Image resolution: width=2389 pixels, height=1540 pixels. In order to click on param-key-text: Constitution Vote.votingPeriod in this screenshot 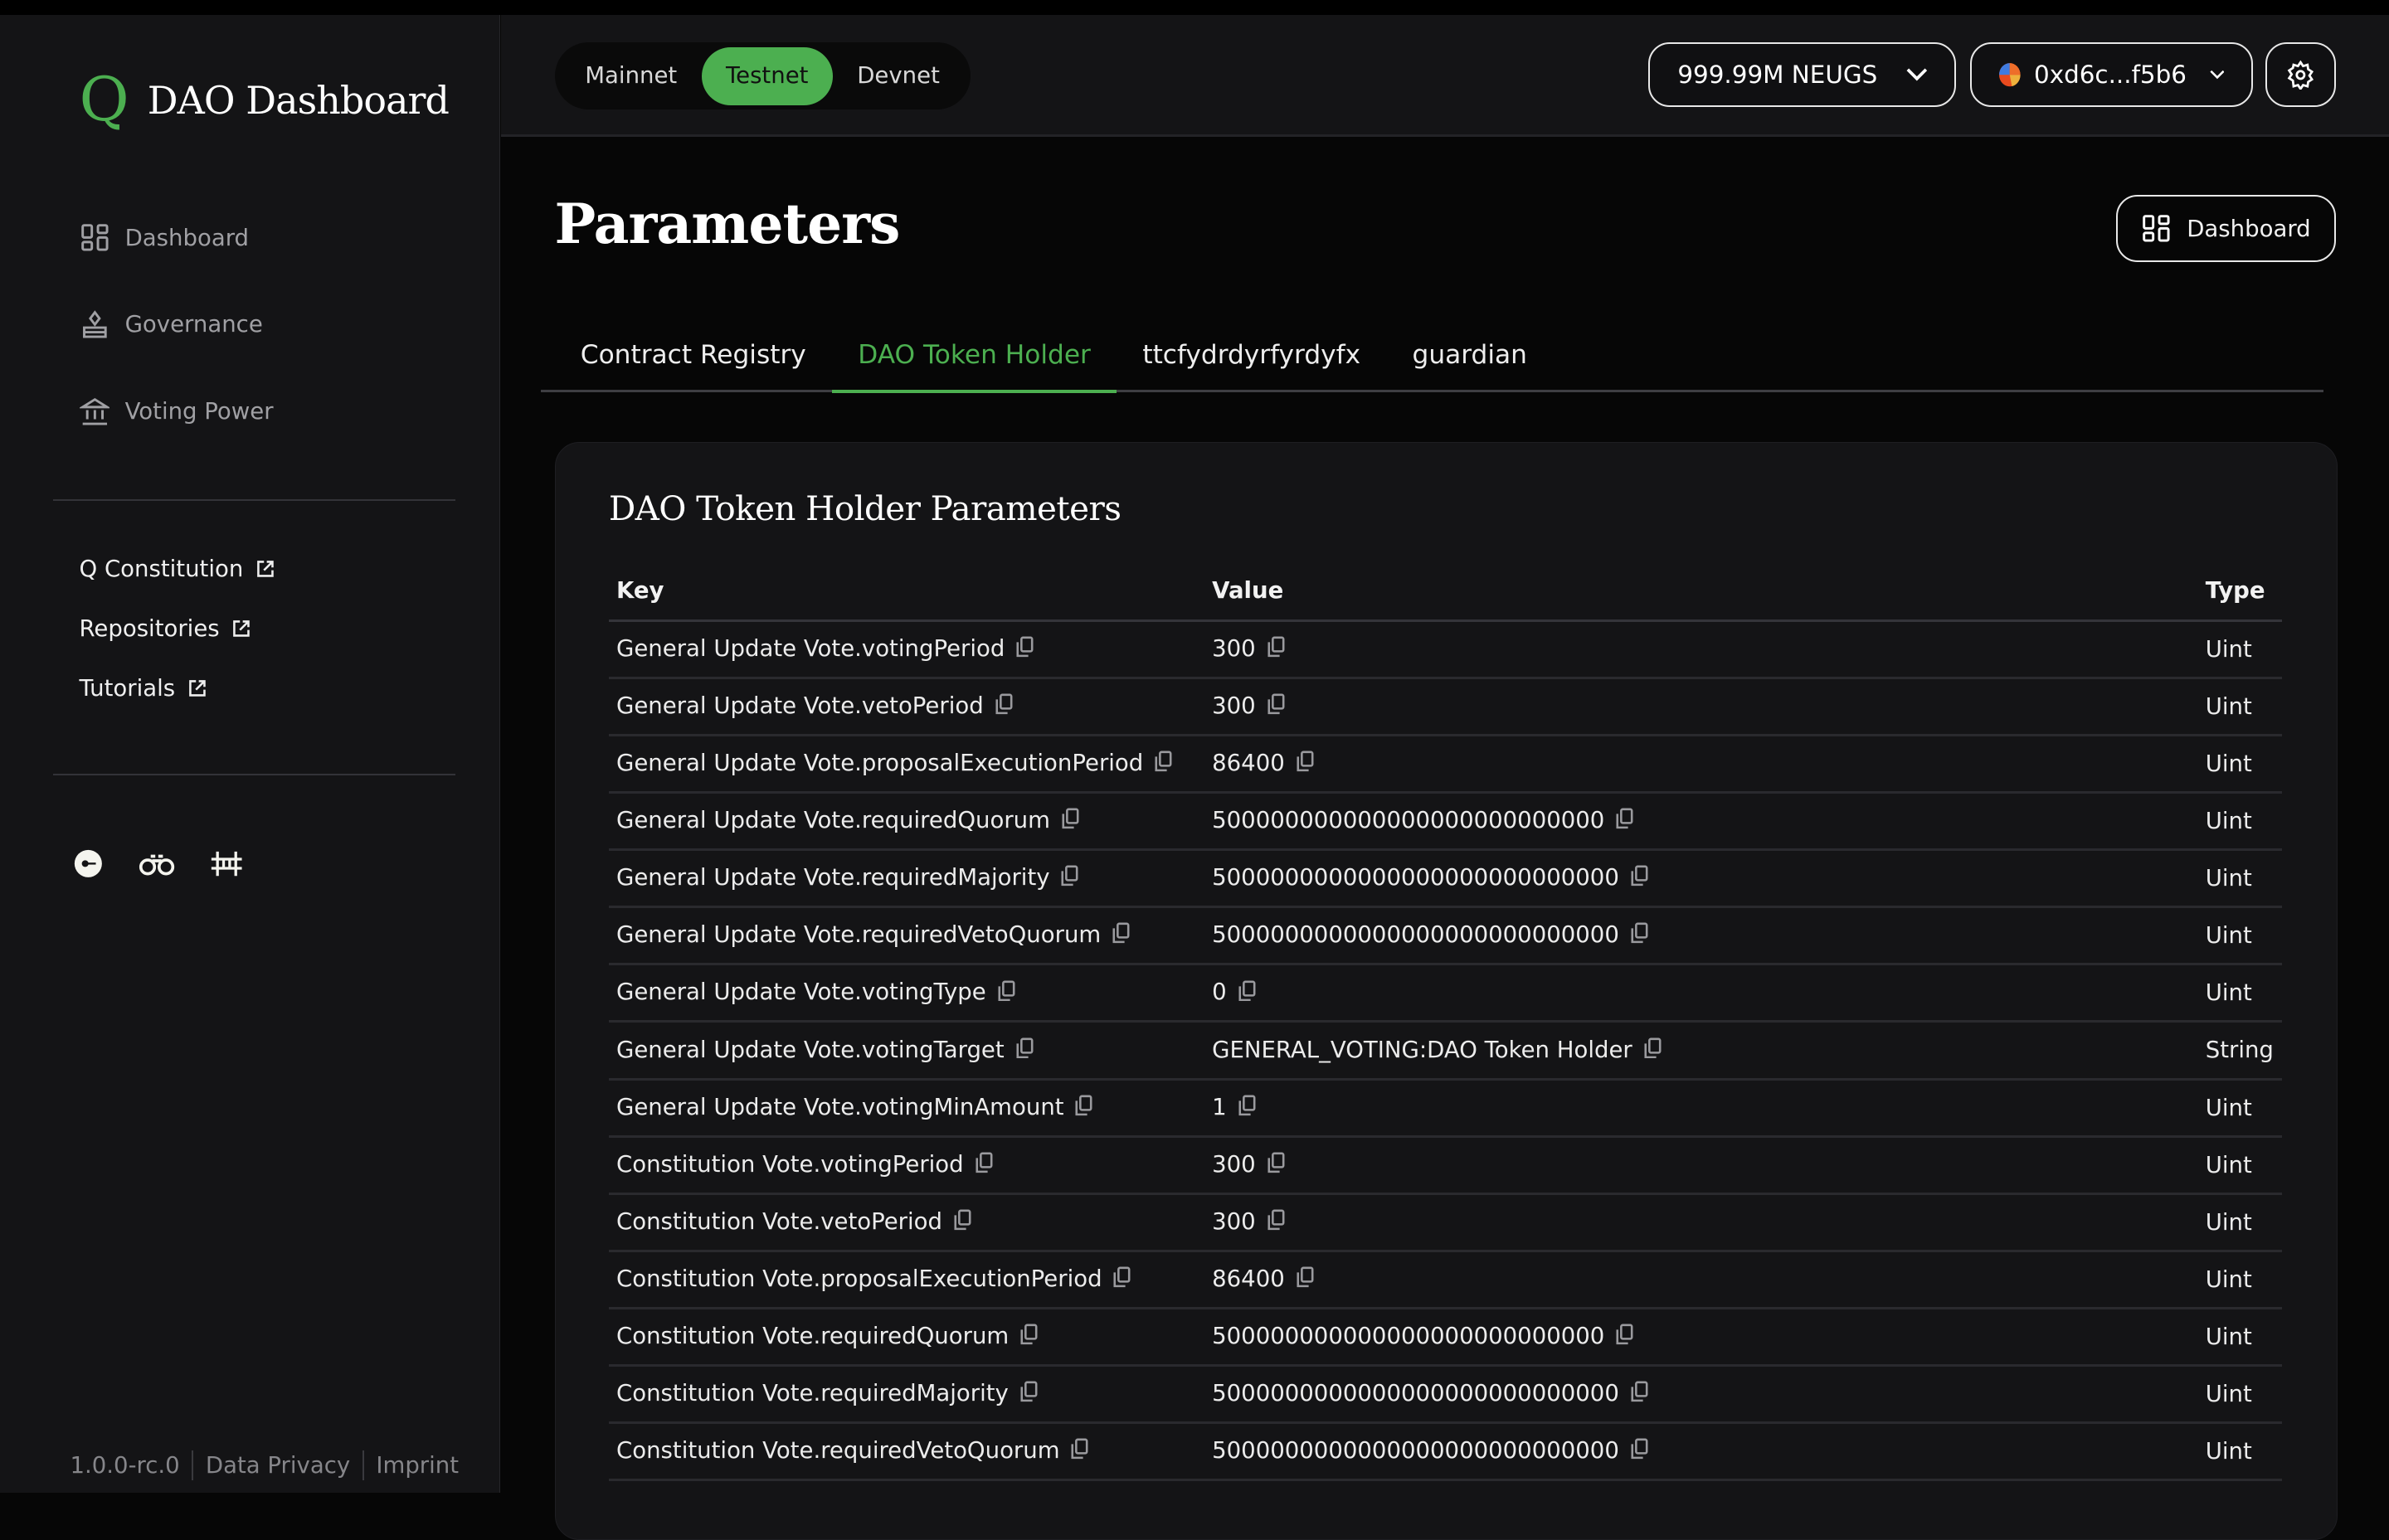, I will do `click(790, 1164)`.